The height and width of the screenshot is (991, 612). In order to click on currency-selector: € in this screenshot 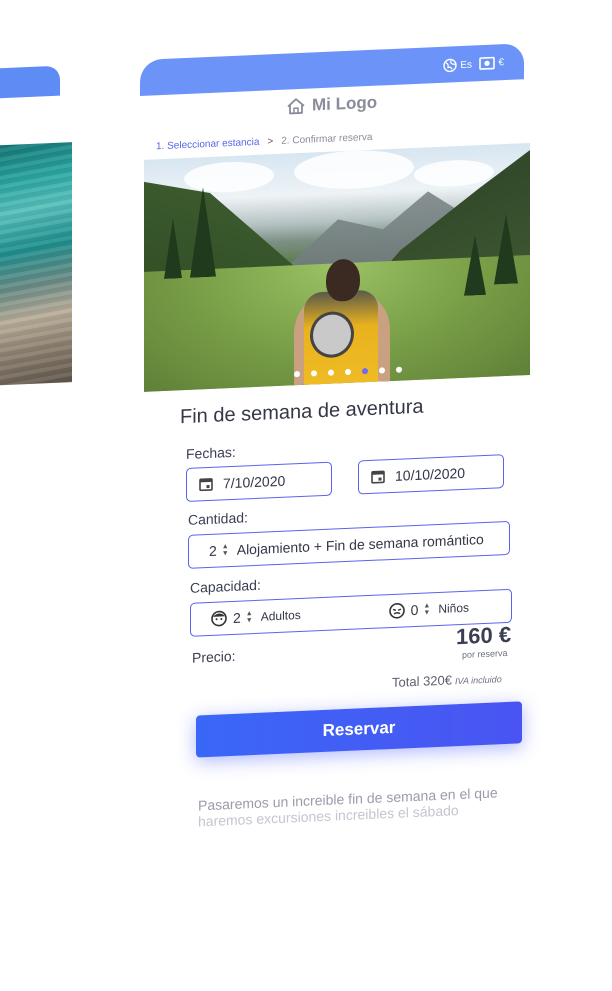, I will do `click(491, 63)`.